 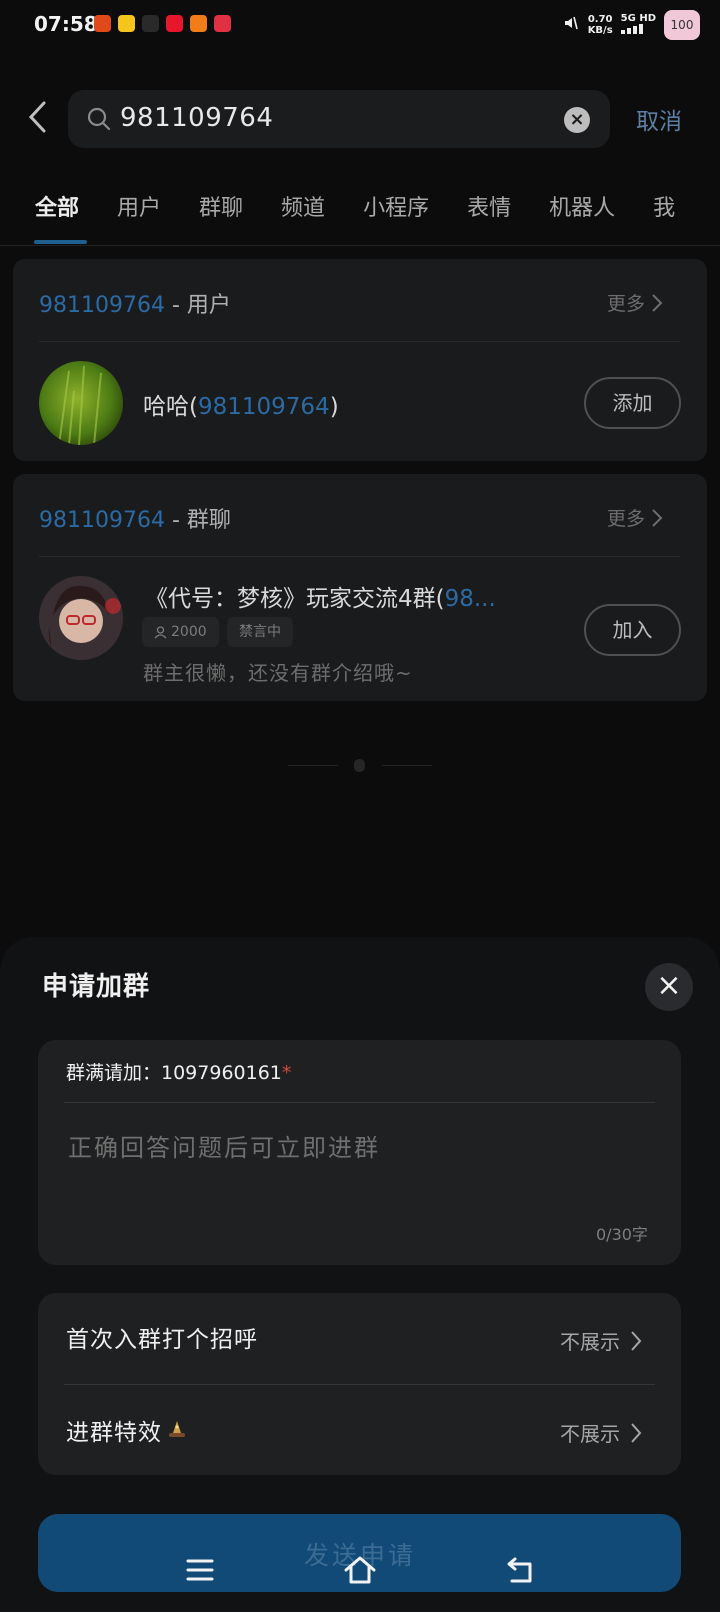 What do you see at coordinates (114, 1433) in the screenshot?
I see `effect-label: 进群特效` at bounding box center [114, 1433].